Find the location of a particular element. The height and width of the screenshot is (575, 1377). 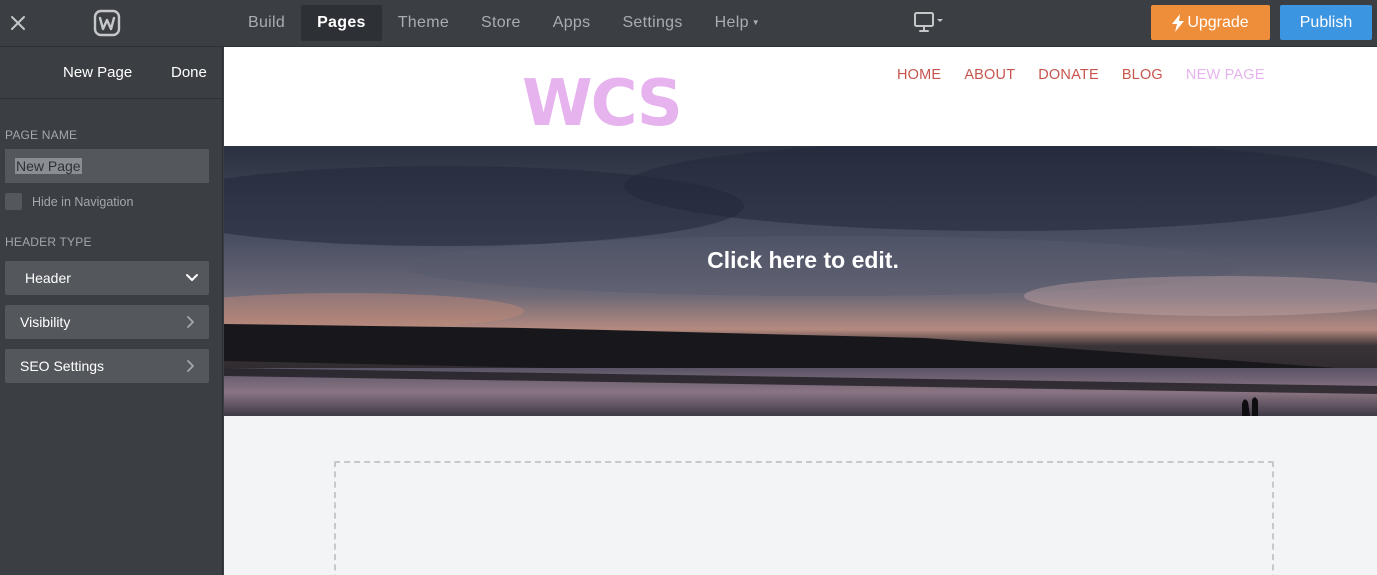

nav-settings: Settings is located at coordinates (652, 23).